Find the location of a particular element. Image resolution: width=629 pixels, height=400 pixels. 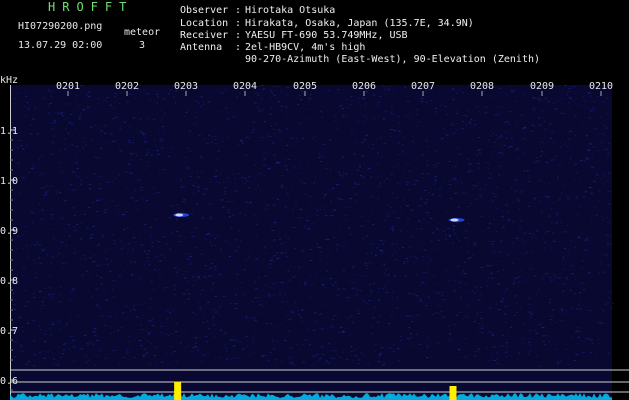

station-info-key: Observer is located at coordinates (204, 10).